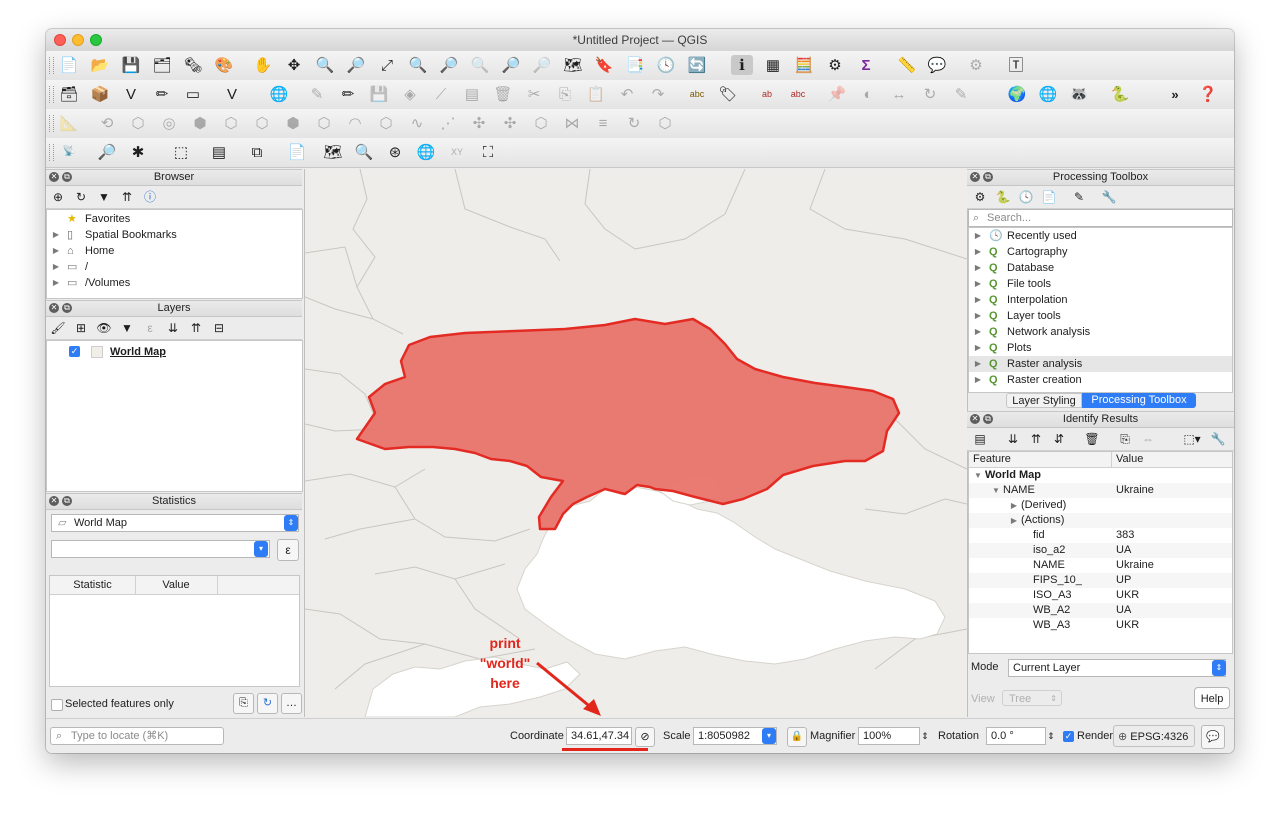  Describe the element at coordinates (100, 94) in the screenshot. I see `new-geopackage-icon: 📦` at that location.